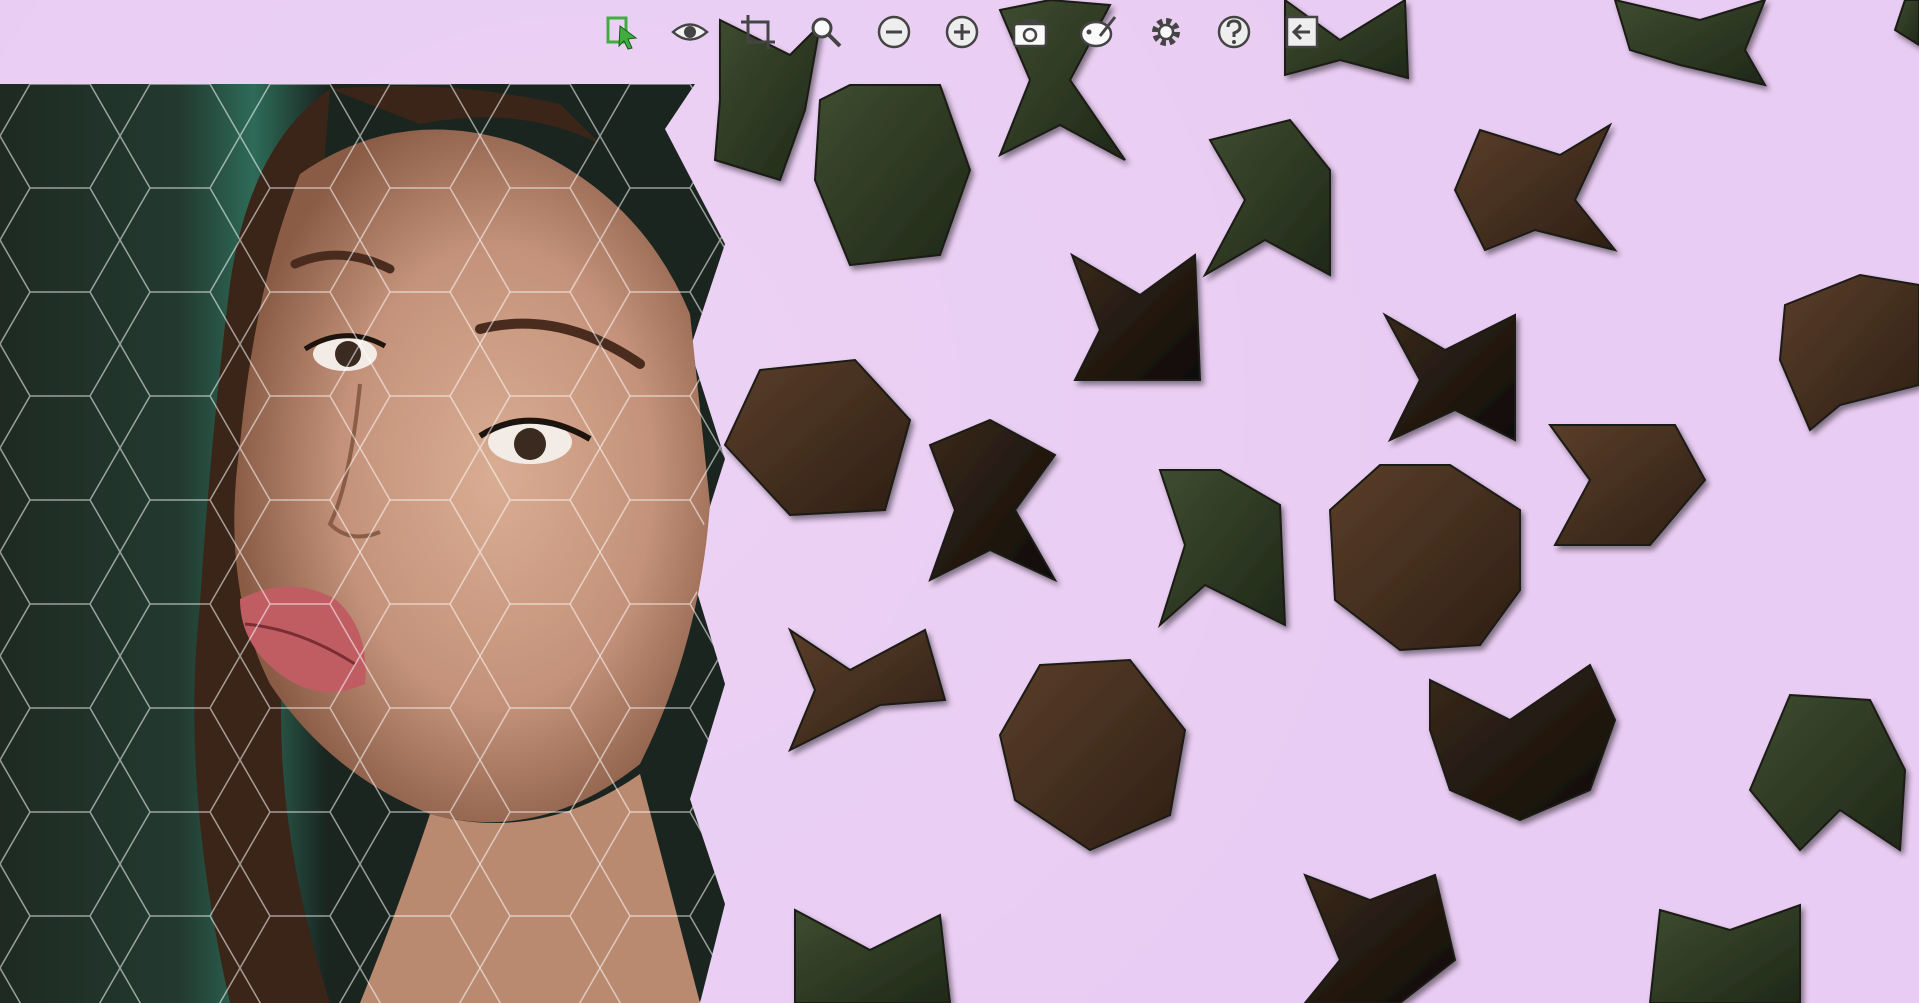 This screenshot has width=1919, height=1003. I want to click on magnify-tool, so click(826, 32).